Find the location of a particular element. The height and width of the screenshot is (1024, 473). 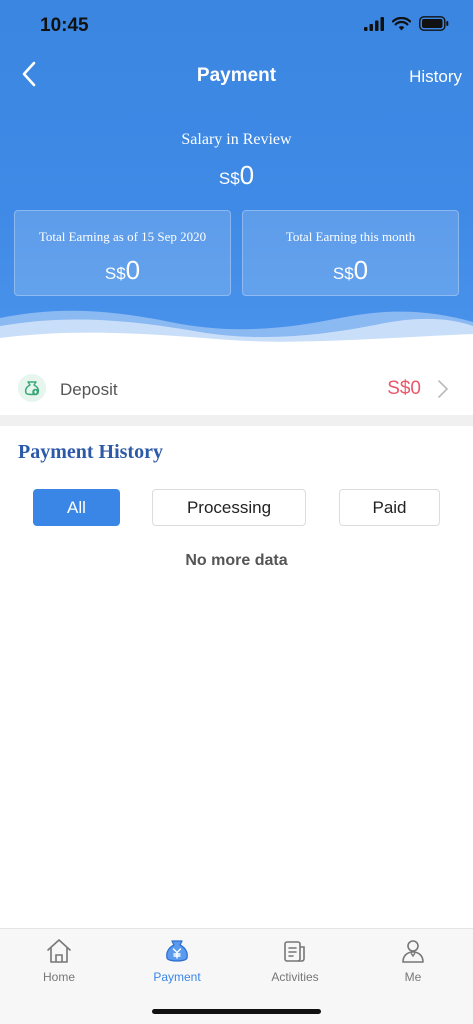

card-label: Total Earning as of 15 Sep 2020 is located at coordinates (122, 236).